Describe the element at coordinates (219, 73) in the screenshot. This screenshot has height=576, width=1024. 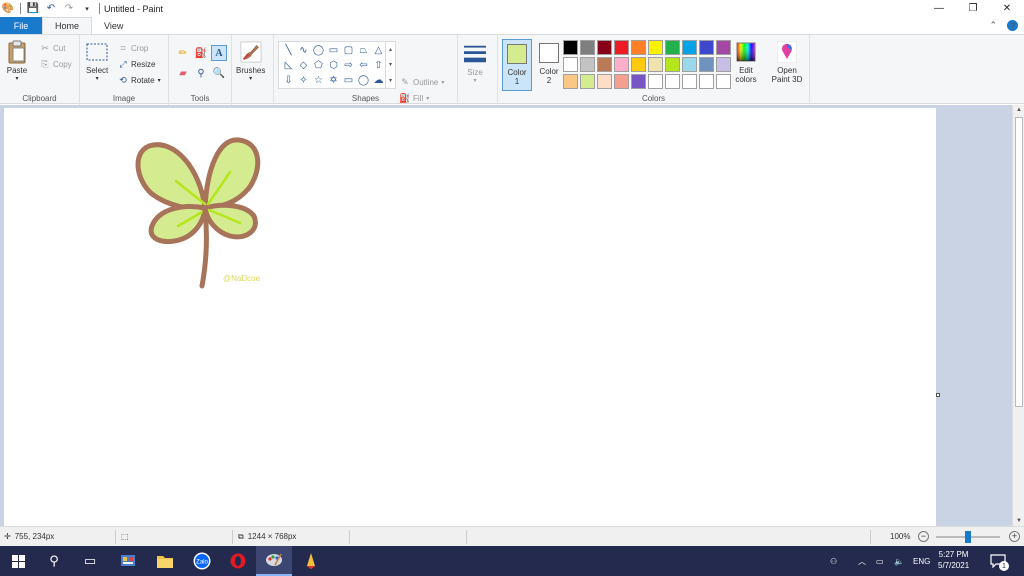
I see `magnifier-icon: 🔍` at that location.